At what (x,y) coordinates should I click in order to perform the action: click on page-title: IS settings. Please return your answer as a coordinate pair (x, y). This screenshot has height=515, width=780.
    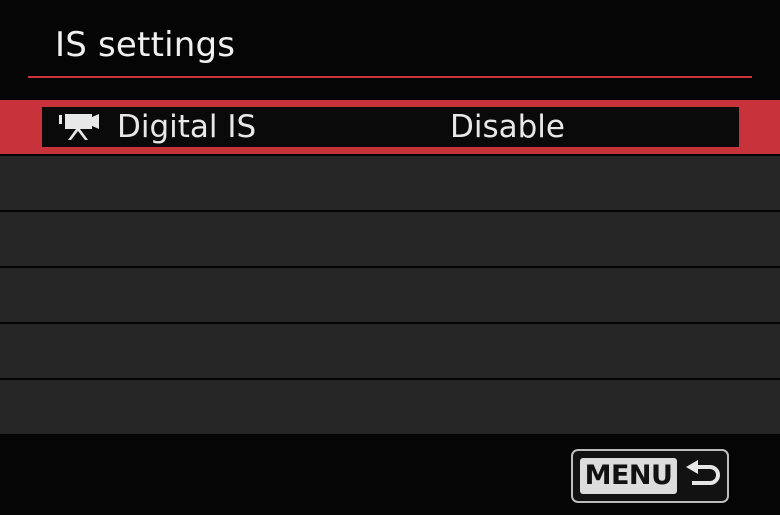
    Looking at the image, I should click on (145, 45).